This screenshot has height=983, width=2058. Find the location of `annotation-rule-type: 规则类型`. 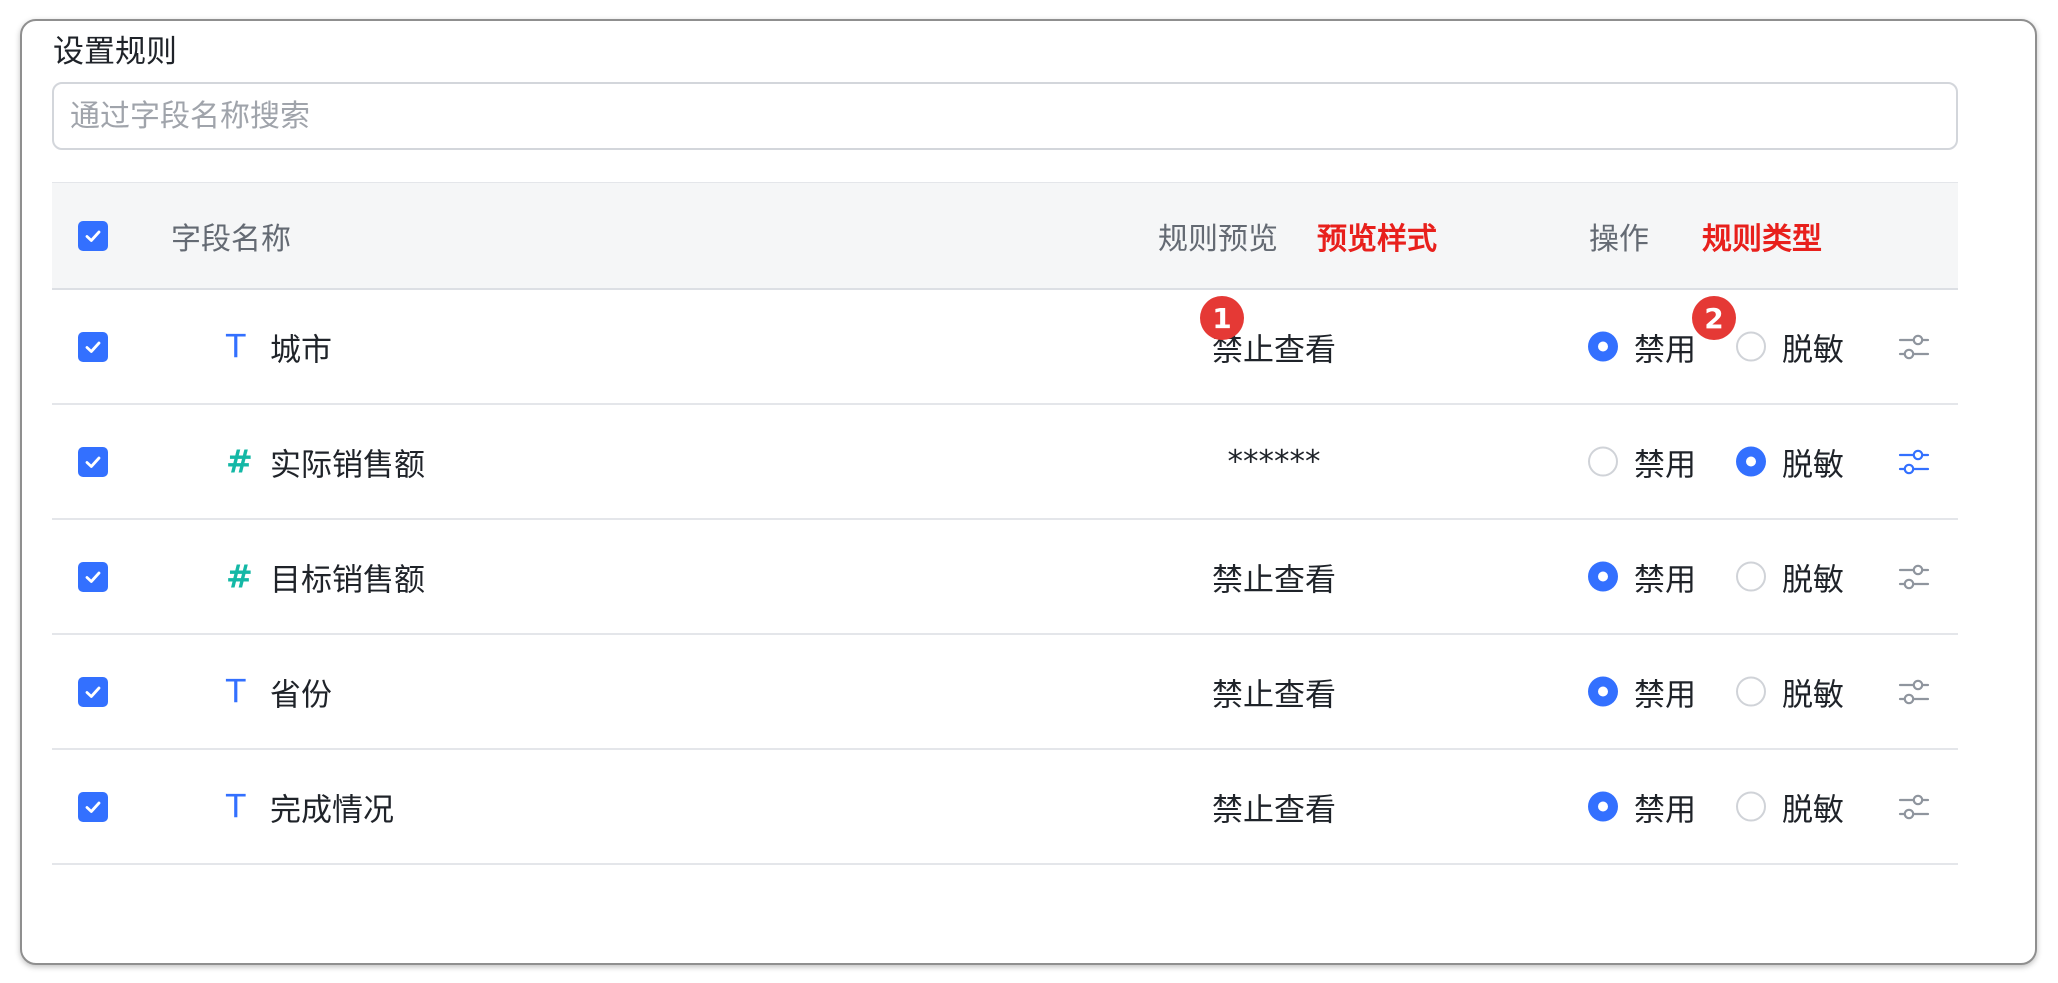

annotation-rule-type: 规则类型 is located at coordinates (1762, 239).